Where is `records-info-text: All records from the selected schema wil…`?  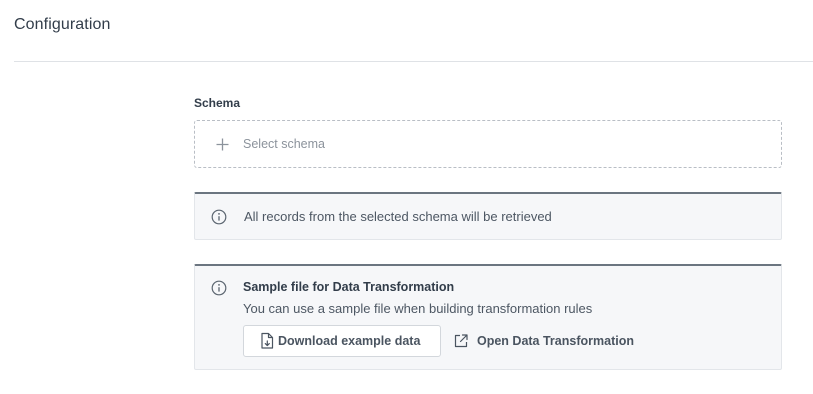 records-info-text: All records from the selected schema wil… is located at coordinates (398, 216).